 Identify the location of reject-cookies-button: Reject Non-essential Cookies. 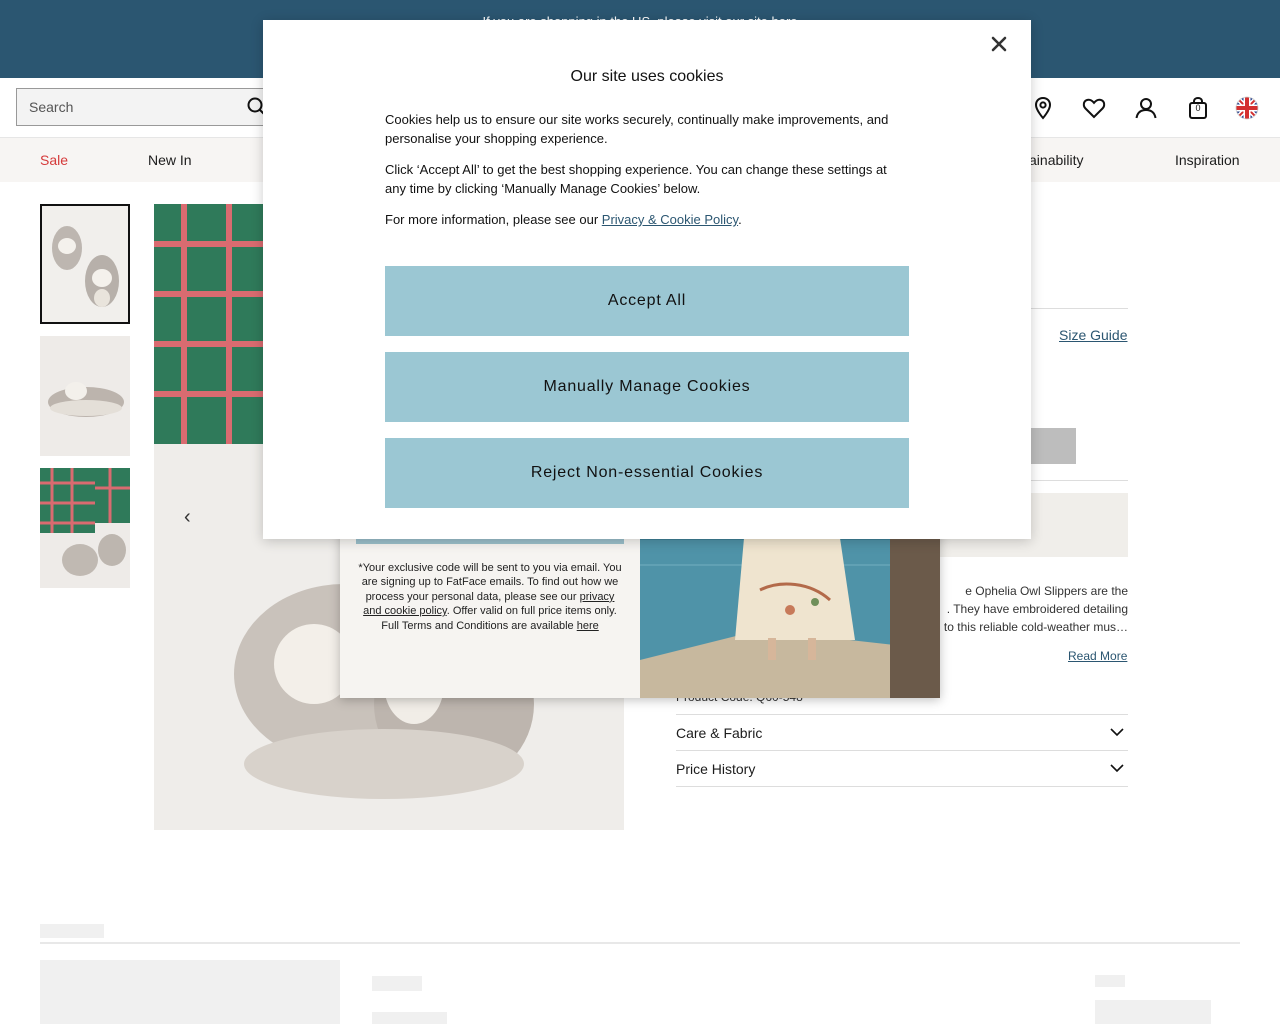
(647, 473).